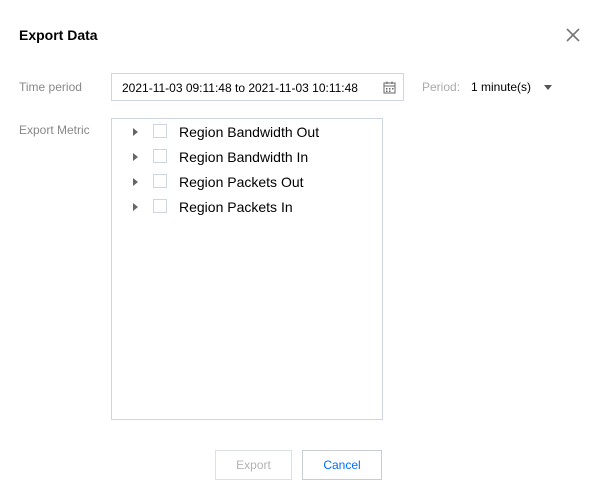 The width and height of the screenshot is (598, 495). What do you see at coordinates (249, 132) in the screenshot?
I see `tree-item-label: Region Bandwidth Out` at bounding box center [249, 132].